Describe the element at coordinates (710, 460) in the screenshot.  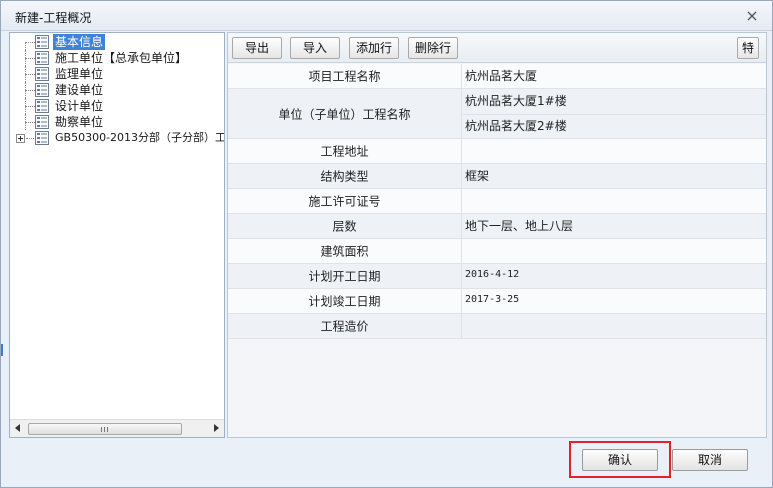
I see `cancel-button: 取消` at that location.